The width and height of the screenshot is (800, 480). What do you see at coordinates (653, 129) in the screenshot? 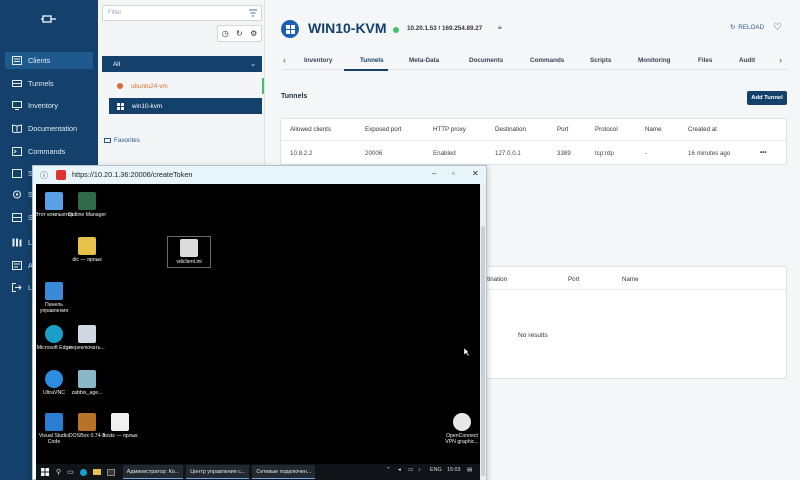
I see `column-header: Name` at bounding box center [653, 129].